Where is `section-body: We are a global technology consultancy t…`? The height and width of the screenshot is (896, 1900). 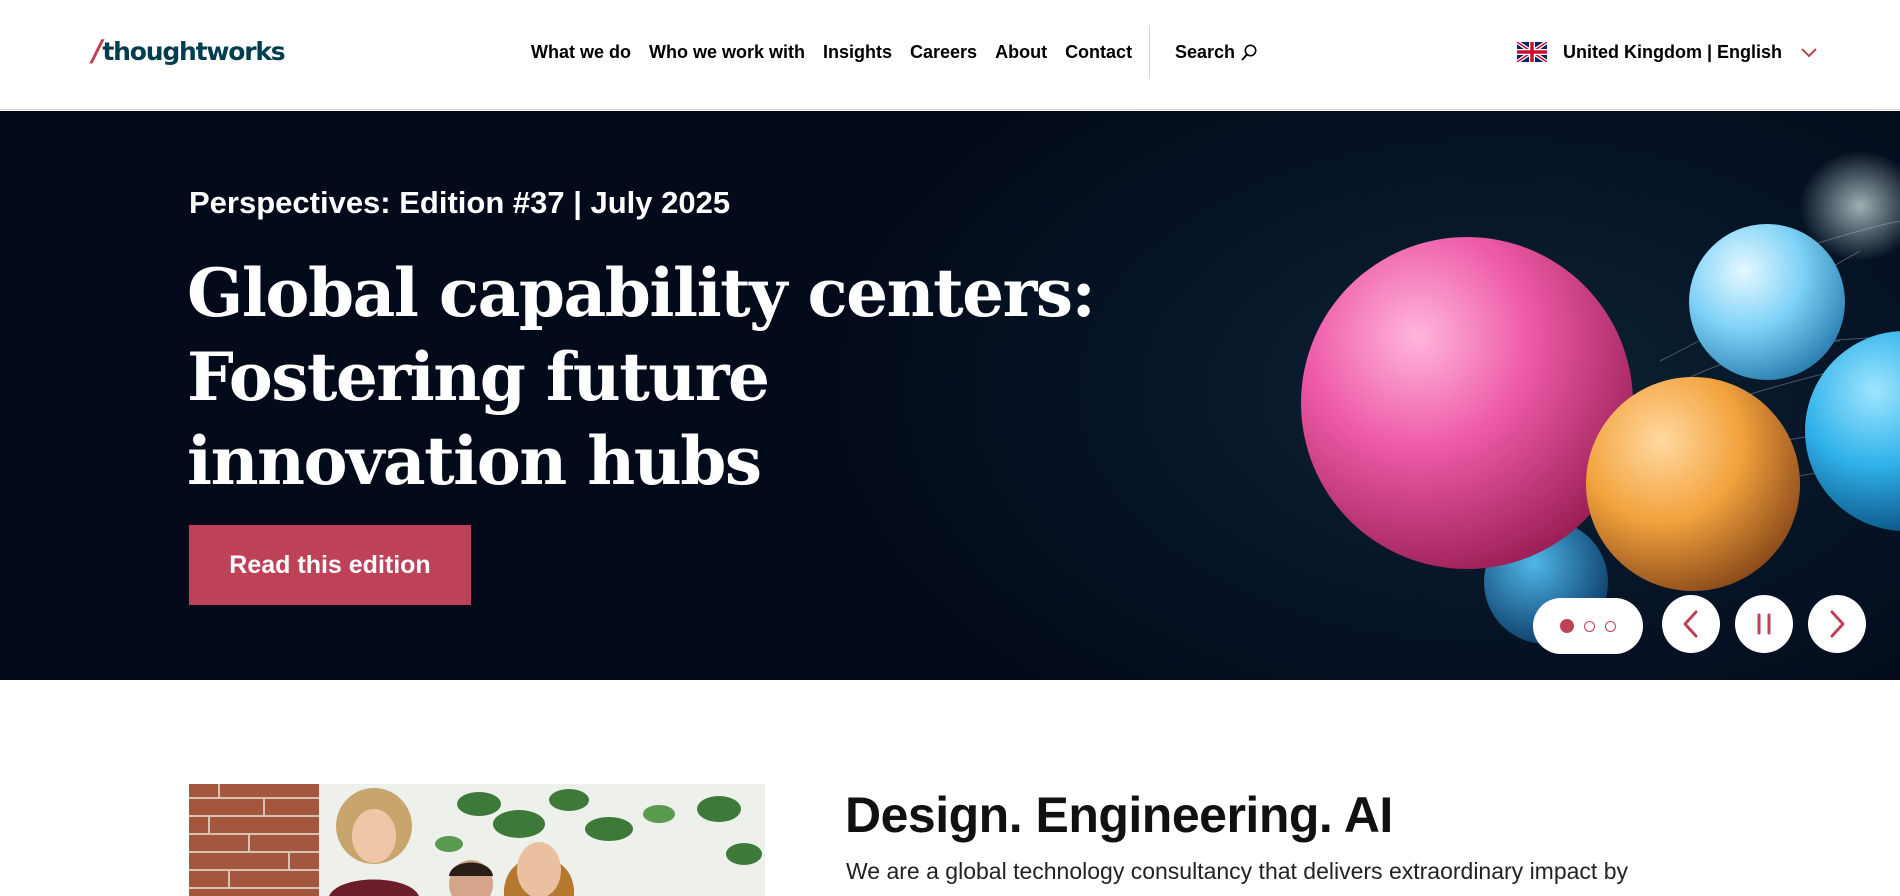 section-body: We are a global technology consultancy t… is located at coordinates (1237, 871).